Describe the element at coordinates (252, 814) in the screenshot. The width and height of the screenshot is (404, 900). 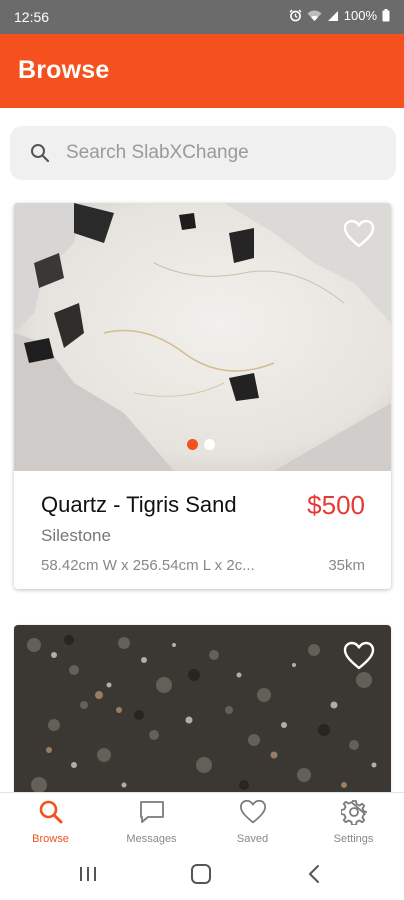
I see `heart-icon` at that location.